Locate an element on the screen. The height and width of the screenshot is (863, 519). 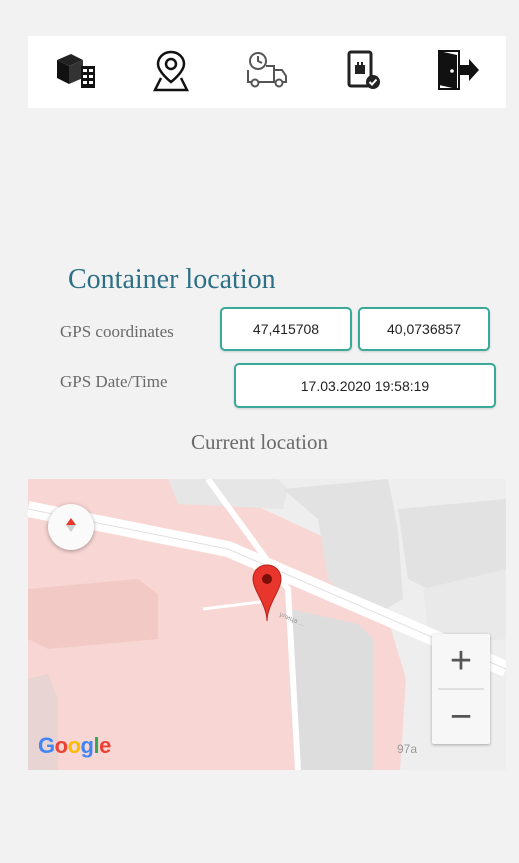
map-location-button is located at coordinates (171, 72).